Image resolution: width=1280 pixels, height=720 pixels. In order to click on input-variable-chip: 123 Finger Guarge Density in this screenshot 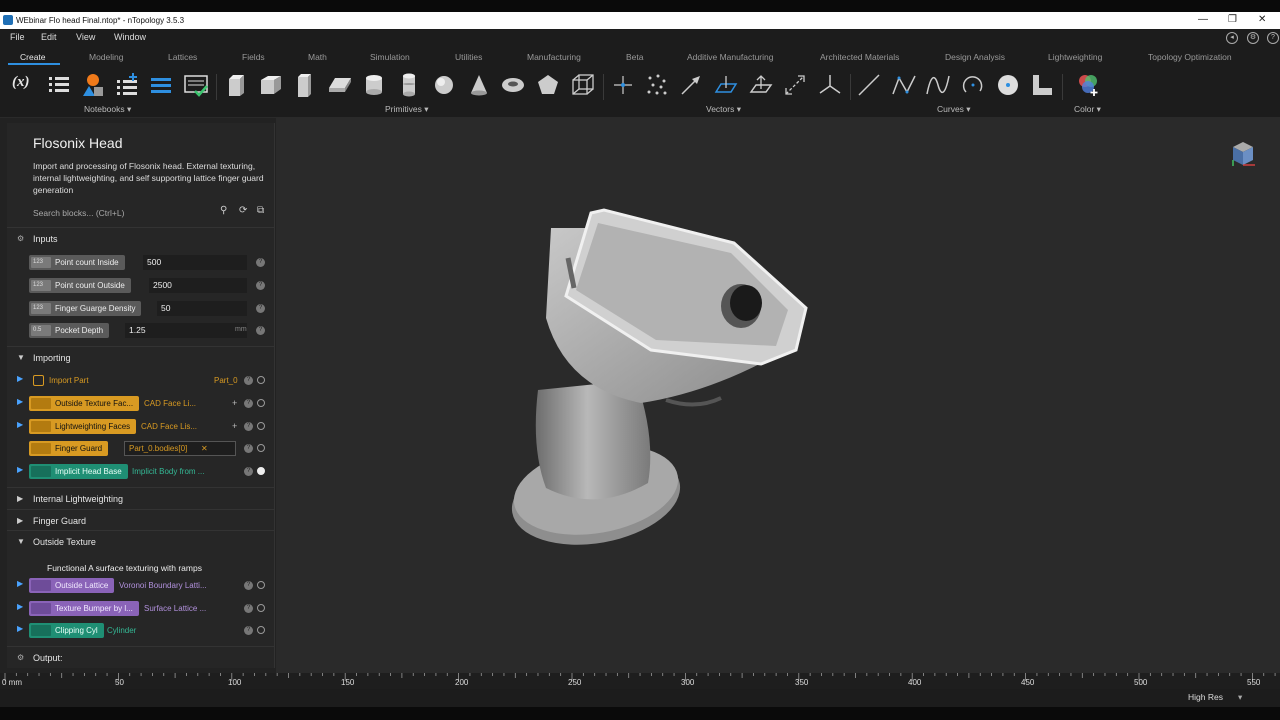, I will do `click(85, 308)`.